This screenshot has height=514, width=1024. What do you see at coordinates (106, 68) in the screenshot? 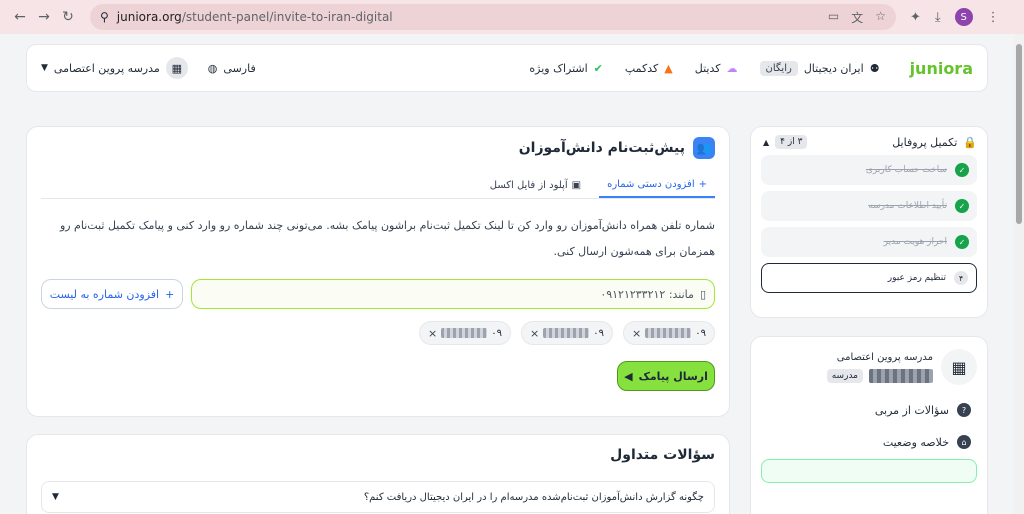
I see `school-selector-label: مدرسه پروین اعتصامی` at bounding box center [106, 68].